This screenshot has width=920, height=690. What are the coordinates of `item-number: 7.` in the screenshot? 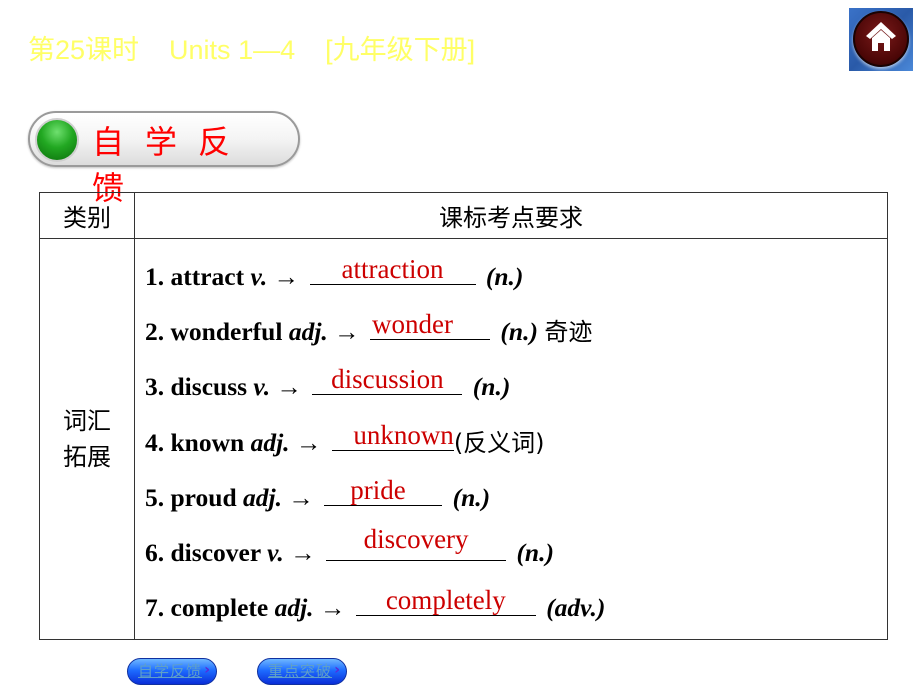 It's located at (155, 608).